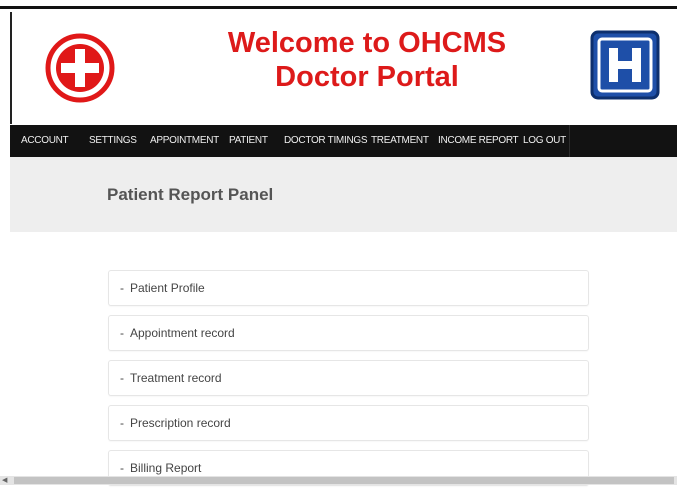 This screenshot has width=677, height=495. Describe the element at coordinates (348, 333) in the screenshot. I see `list-item-appointment-record: - Appointment record` at that location.